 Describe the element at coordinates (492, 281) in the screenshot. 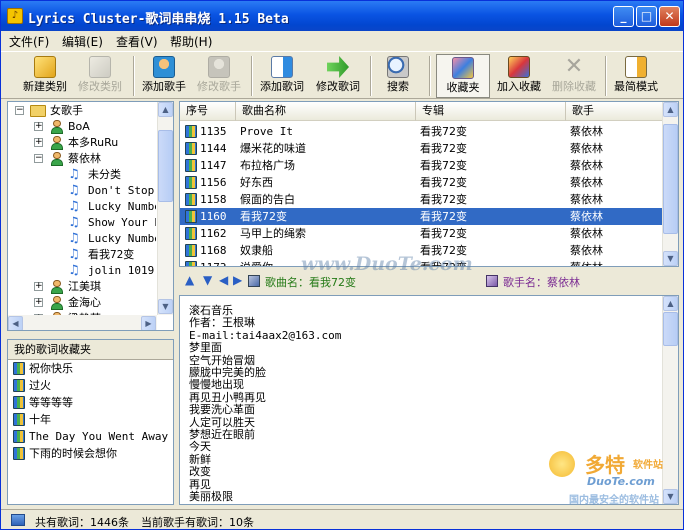

I see `cube-icon` at that location.